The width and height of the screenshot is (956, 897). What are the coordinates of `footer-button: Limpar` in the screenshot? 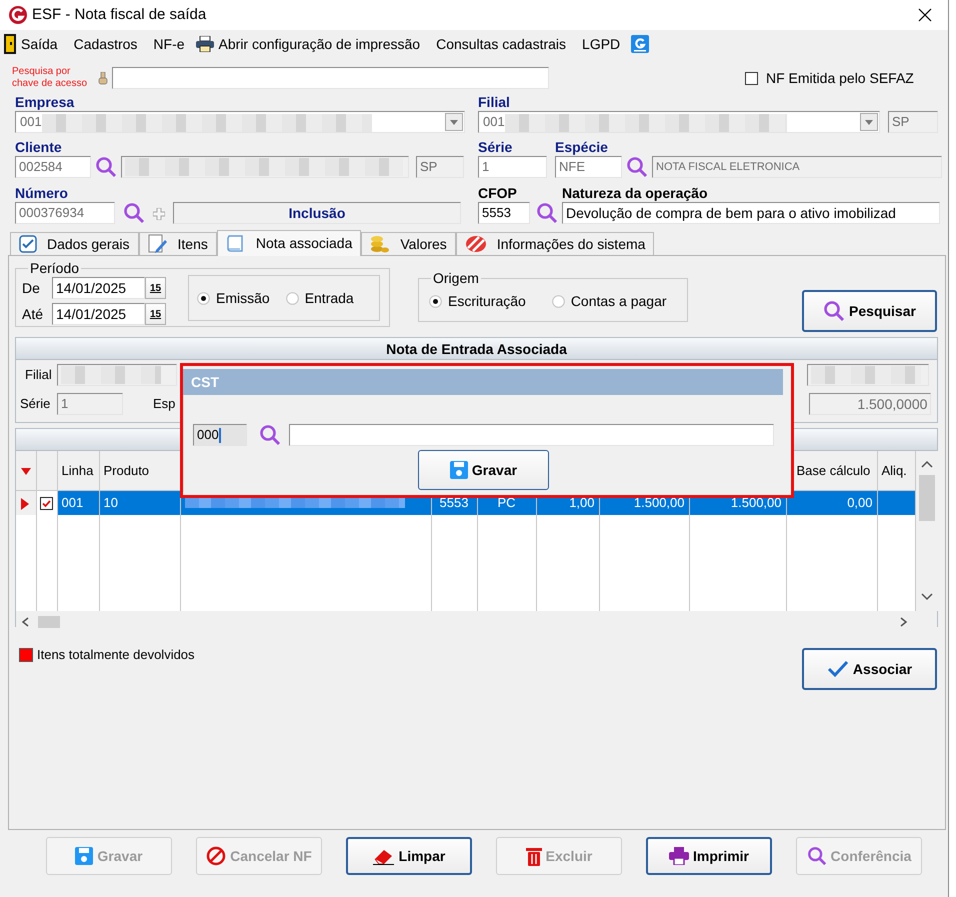 It's located at (409, 856).